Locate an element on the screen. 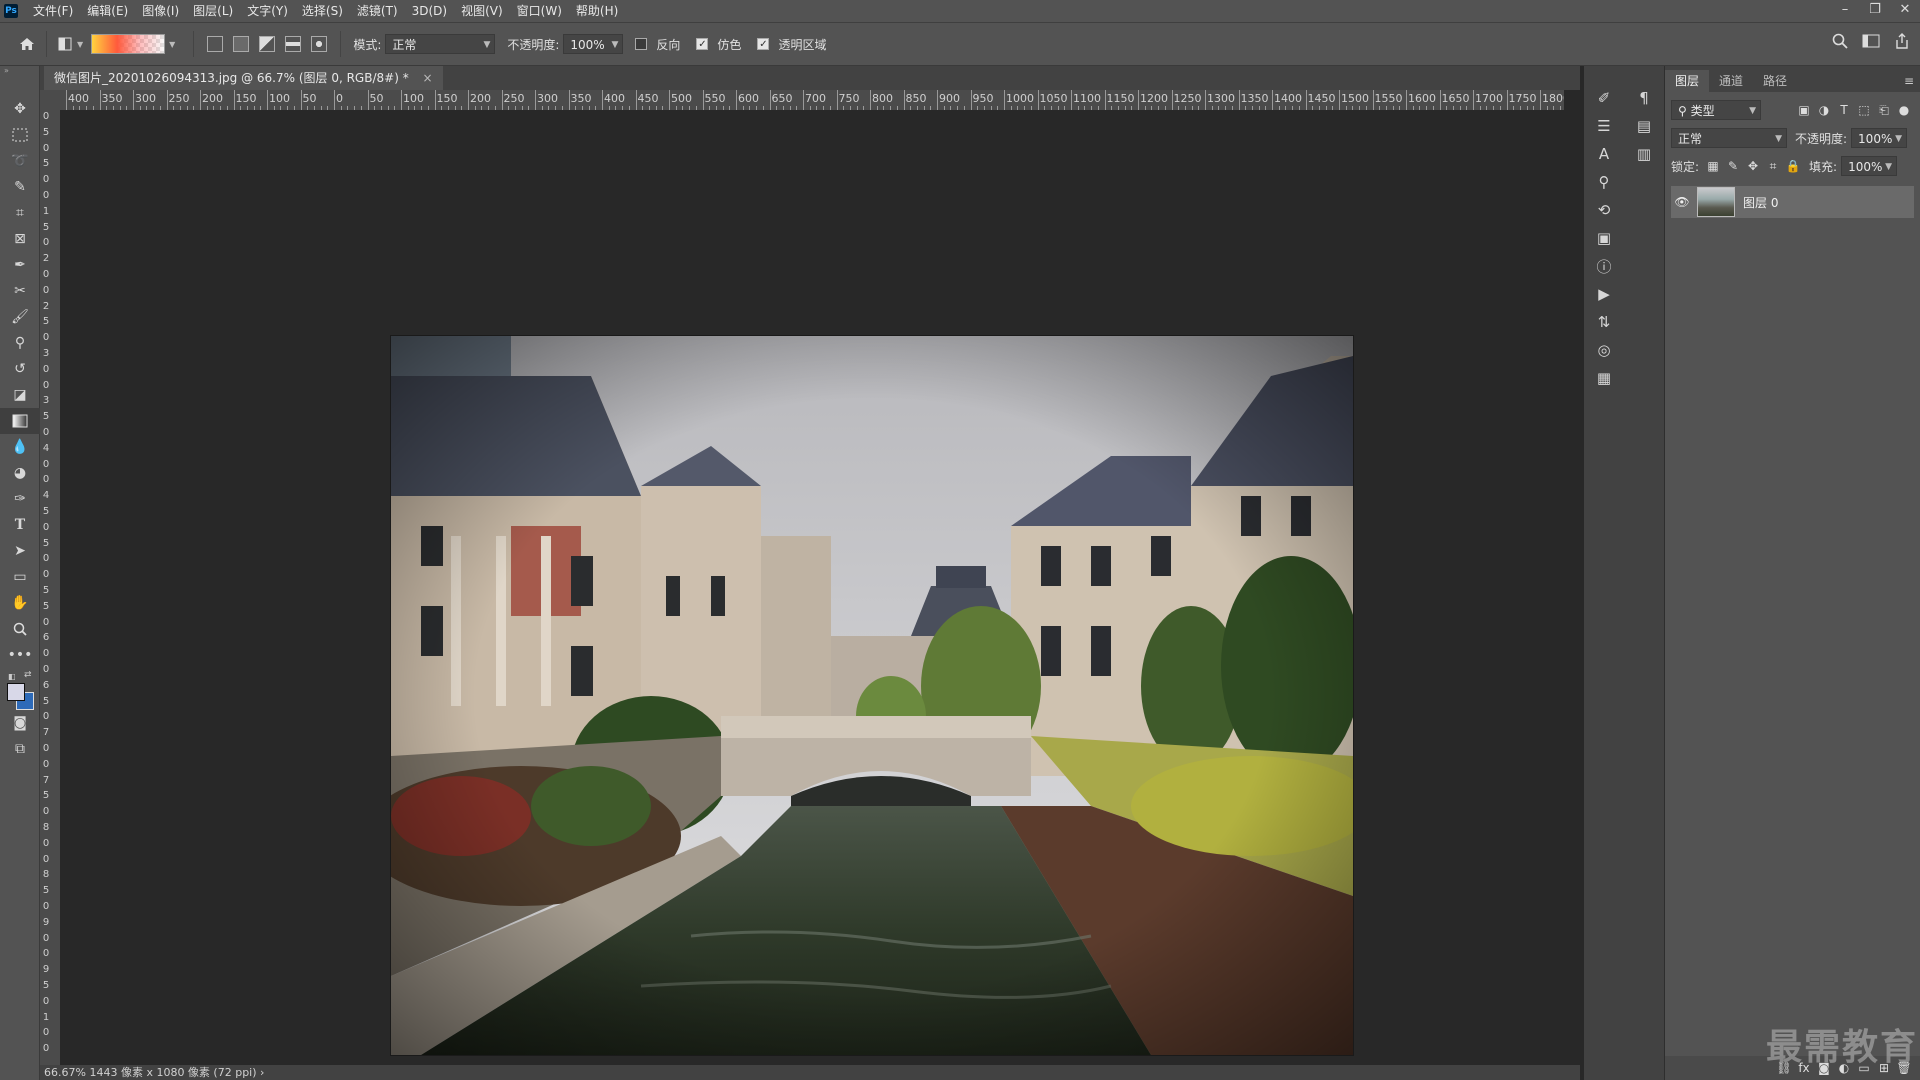  eraser-tool-icon: ◪ is located at coordinates (20, 395).